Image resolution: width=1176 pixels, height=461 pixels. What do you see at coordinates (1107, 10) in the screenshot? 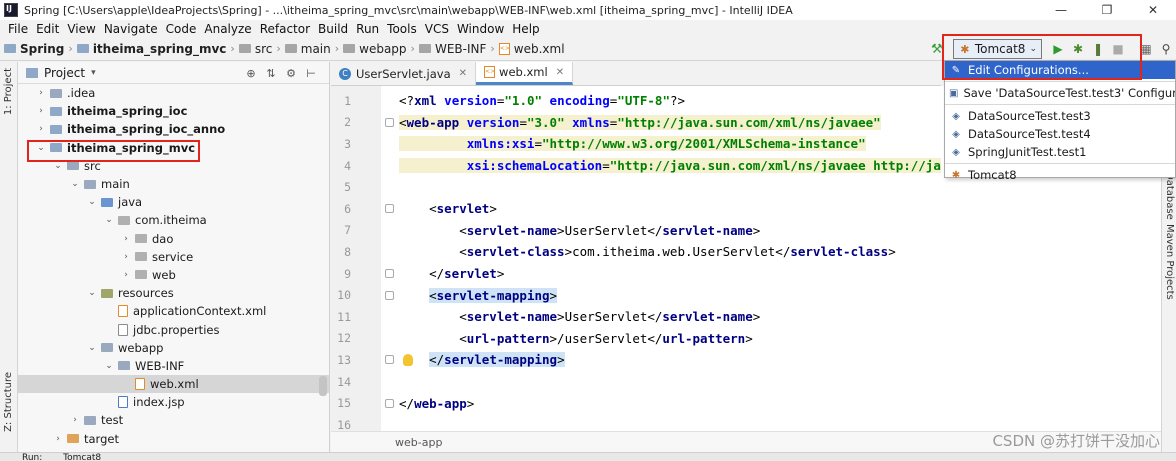
I see `maximize-button: ❐` at bounding box center [1107, 10].